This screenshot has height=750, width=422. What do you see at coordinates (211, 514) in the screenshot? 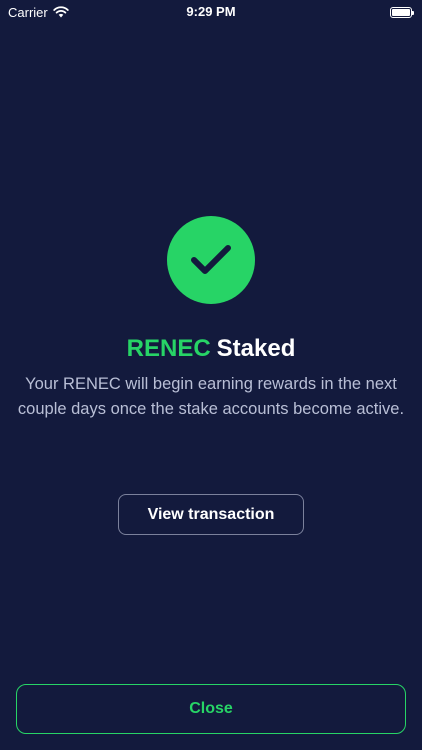
I see `view-transaction-button: View transaction` at bounding box center [211, 514].